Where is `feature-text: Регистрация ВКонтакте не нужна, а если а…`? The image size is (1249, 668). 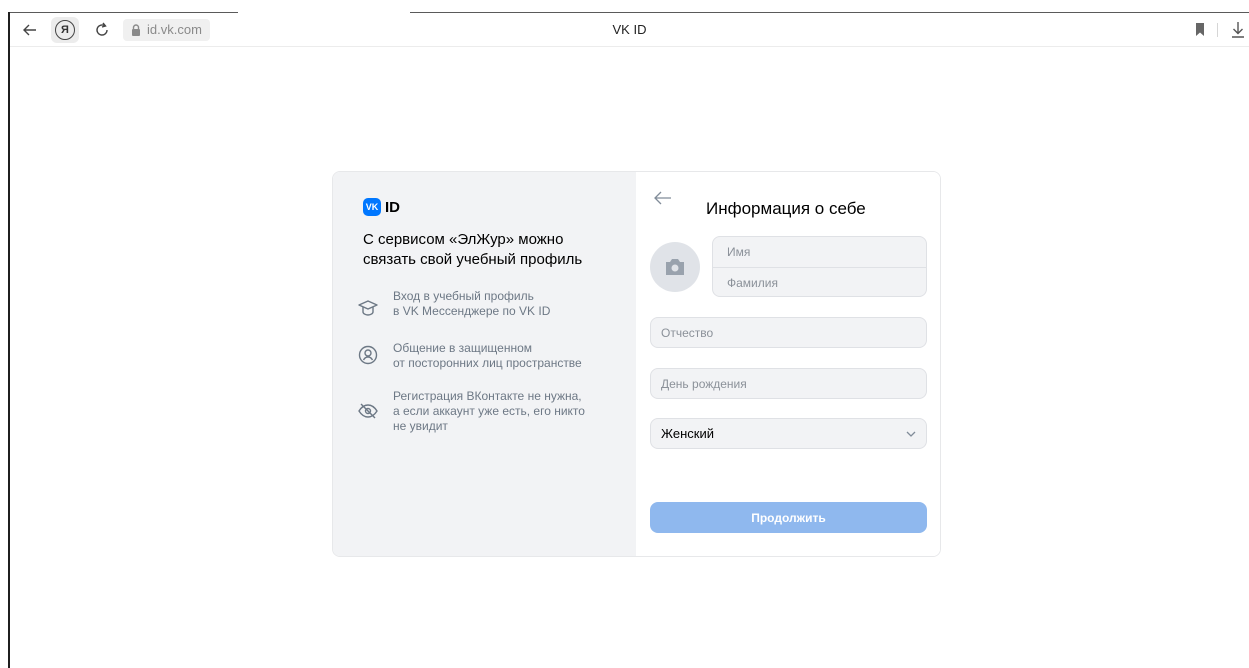 feature-text: Регистрация ВКонтакте не нужна, а если а… is located at coordinates (489, 411).